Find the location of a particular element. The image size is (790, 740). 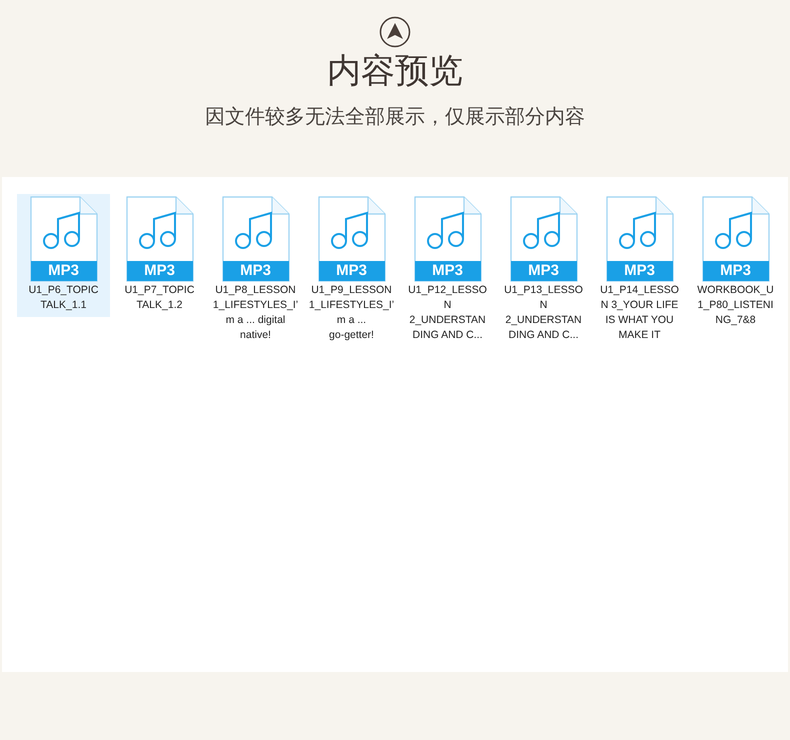

file-name: U1_P6_TOPIC TALK_1.1 is located at coordinates (63, 298).